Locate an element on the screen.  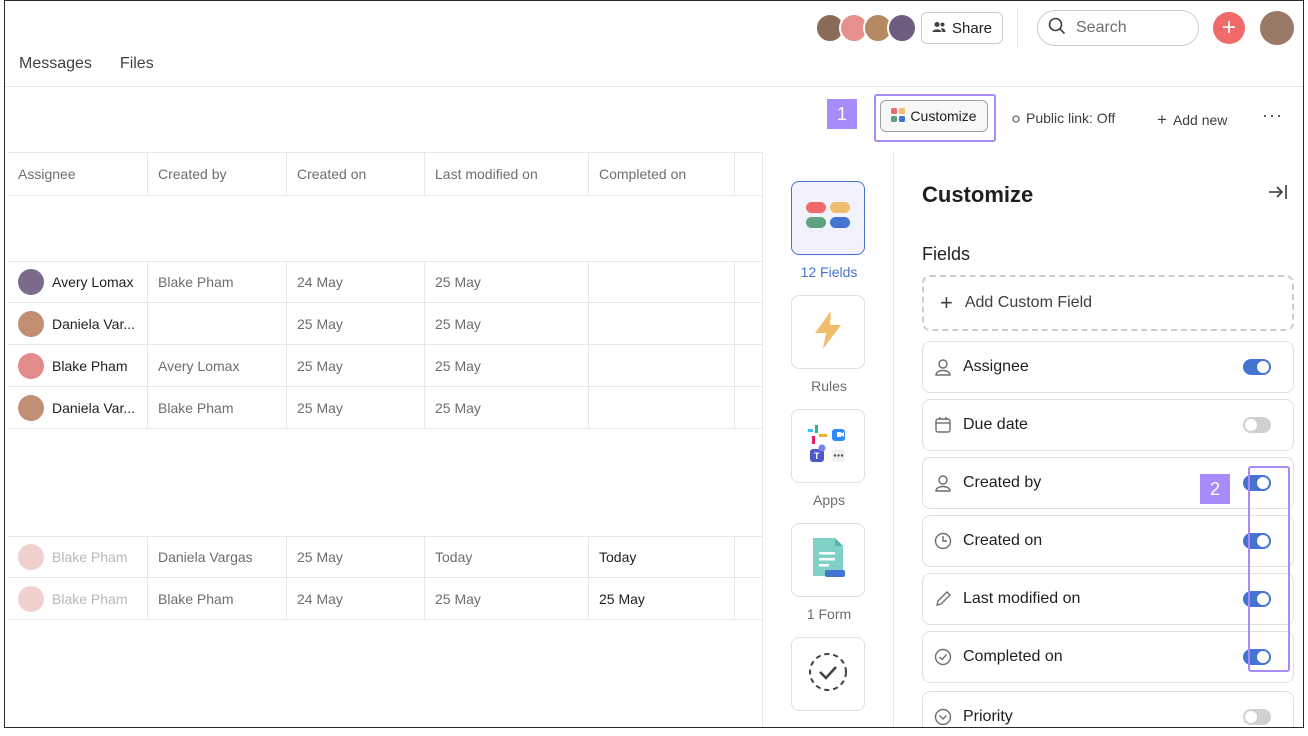
created-by-cell is located at coordinates (217, 323).